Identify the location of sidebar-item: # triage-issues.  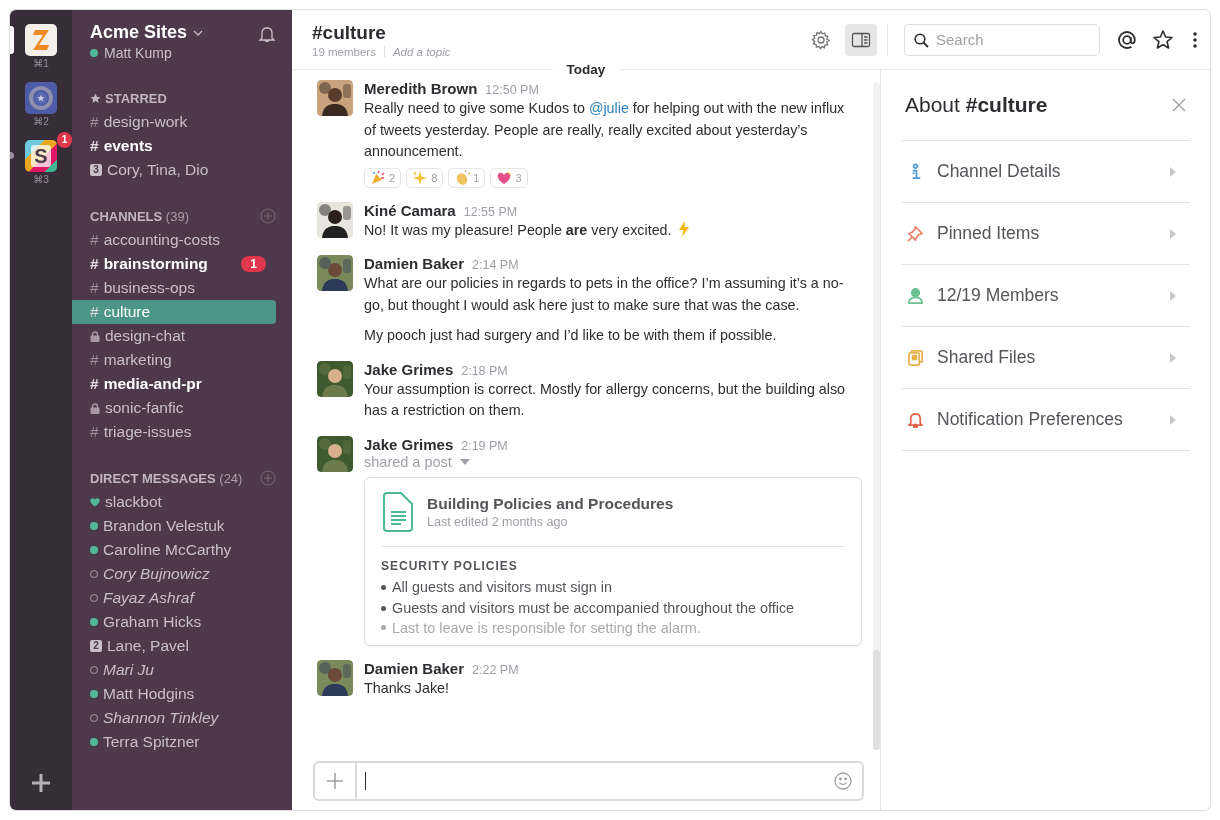
(174, 432).